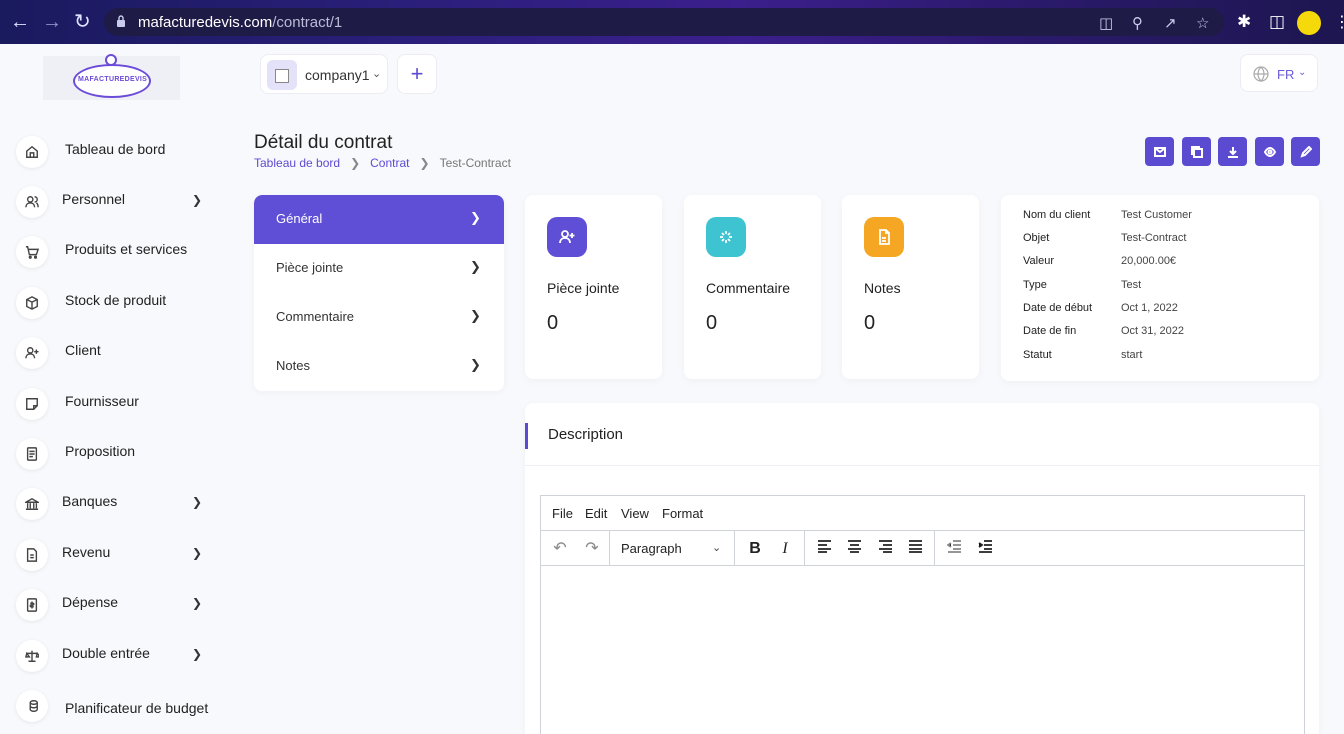 This screenshot has width=1344, height=734. What do you see at coordinates (884, 237) in the screenshot?
I see `file-icon` at bounding box center [884, 237].